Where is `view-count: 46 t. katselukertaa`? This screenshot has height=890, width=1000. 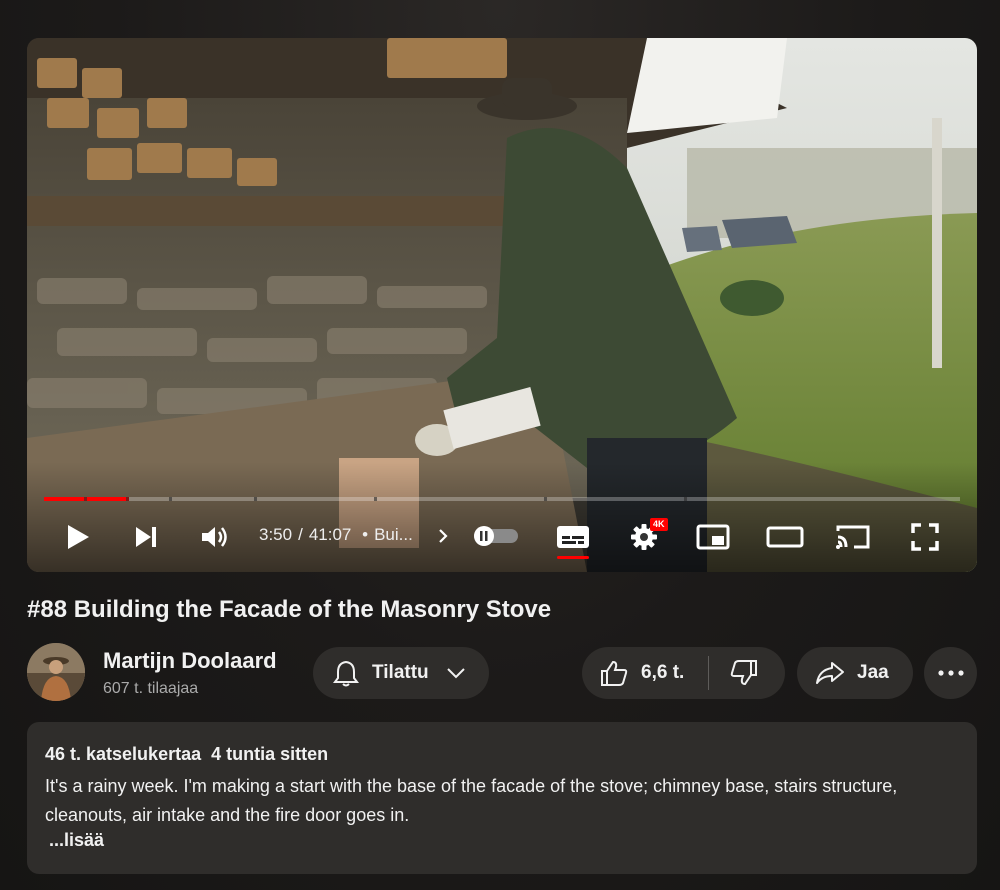
view-count: 46 t. katselukertaa is located at coordinates (123, 754).